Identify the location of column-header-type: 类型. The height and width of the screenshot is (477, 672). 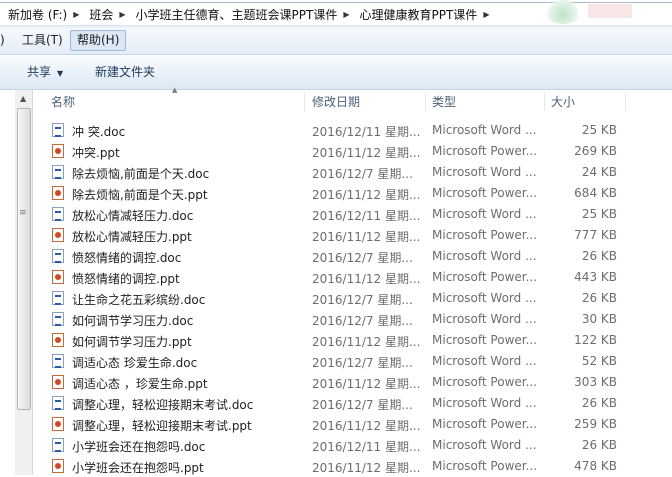
(444, 102).